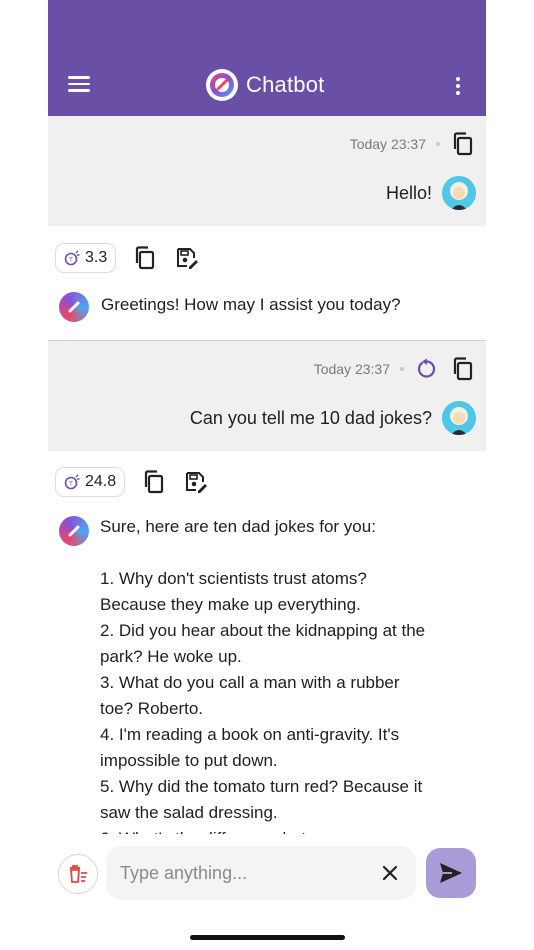 The height and width of the screenshot is (950, 534). I want to click on bot-message-text: Greetings! How may I assist you today?, so click(251, 304).